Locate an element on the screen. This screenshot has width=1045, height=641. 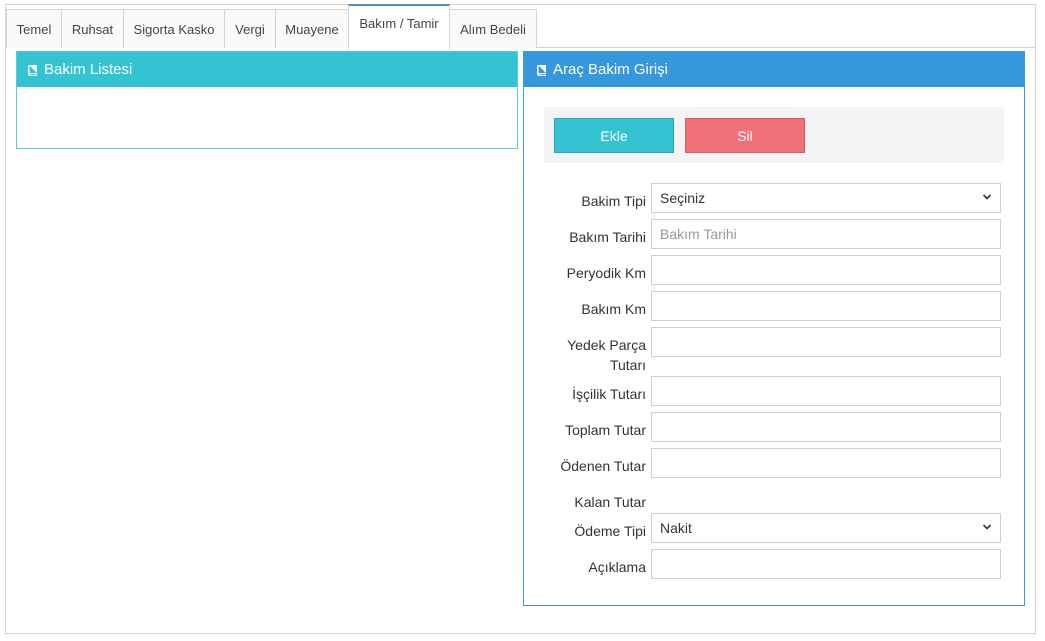
tab-ruhsat: Ruhsat is located at coordinates (92, 28).